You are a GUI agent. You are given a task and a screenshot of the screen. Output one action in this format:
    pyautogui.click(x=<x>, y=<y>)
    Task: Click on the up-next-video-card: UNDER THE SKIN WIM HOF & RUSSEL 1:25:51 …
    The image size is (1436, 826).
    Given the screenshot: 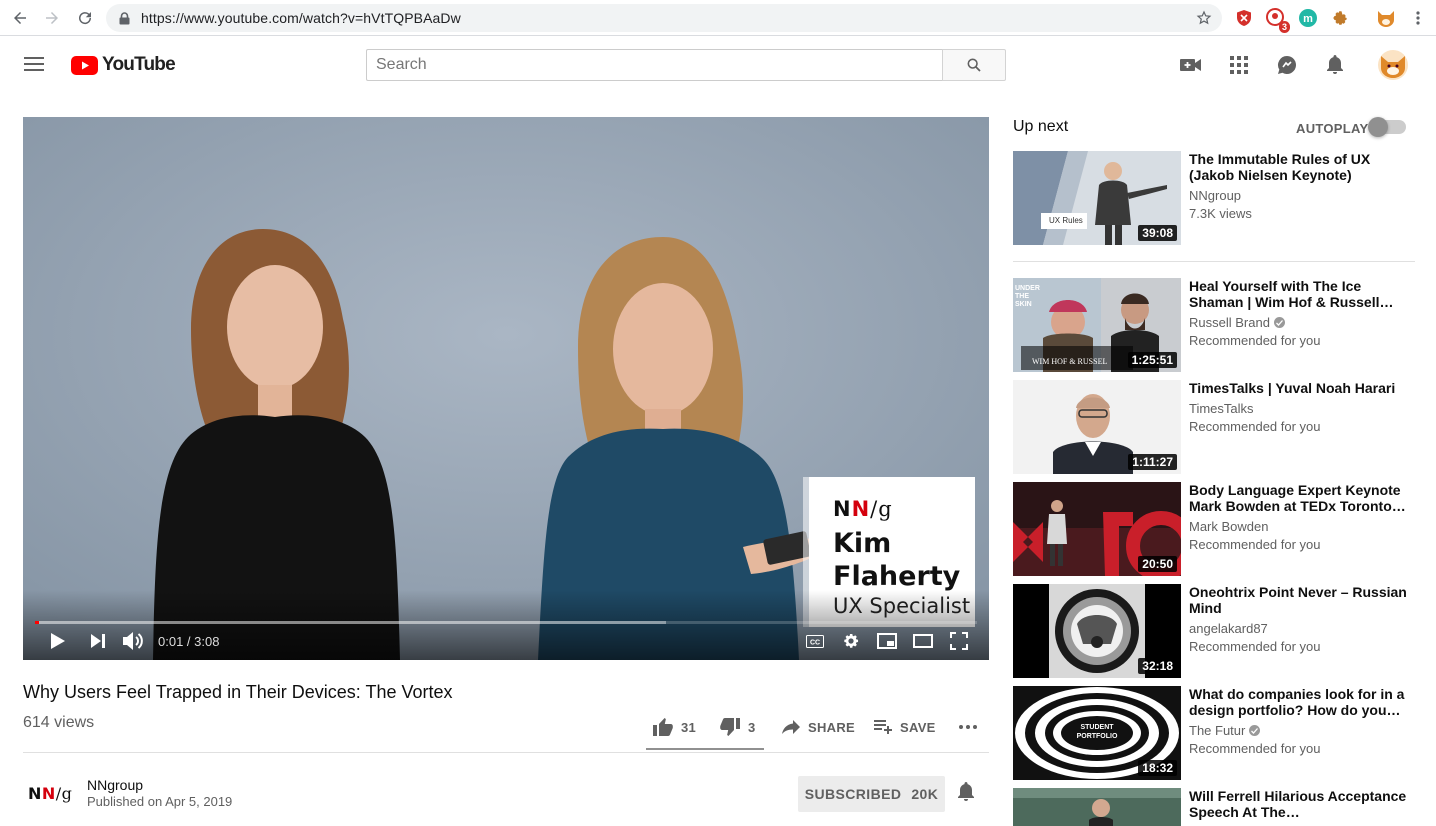 What is the action you would take?
    pyautogui.click(x=1214, y=325)
    